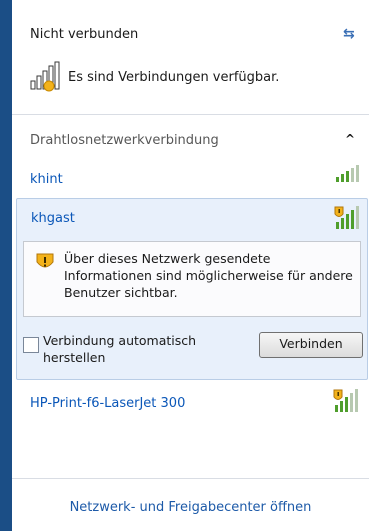 The width and height of the screenshot is (369, 531). What do you see at coordinates (311, 345) in the screenshot?
I see `connect-button: Verbinden` at bounding box center [311, 345].